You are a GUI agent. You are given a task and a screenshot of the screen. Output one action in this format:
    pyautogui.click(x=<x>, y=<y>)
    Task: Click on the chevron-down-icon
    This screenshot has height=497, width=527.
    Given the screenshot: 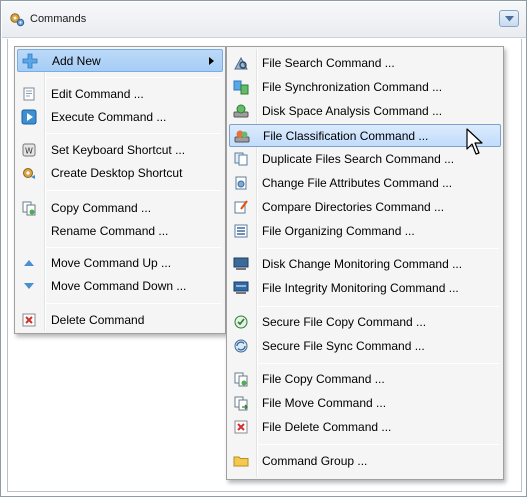 What is the action you would take?
    pyautogui.click(x=509, y=19)
    